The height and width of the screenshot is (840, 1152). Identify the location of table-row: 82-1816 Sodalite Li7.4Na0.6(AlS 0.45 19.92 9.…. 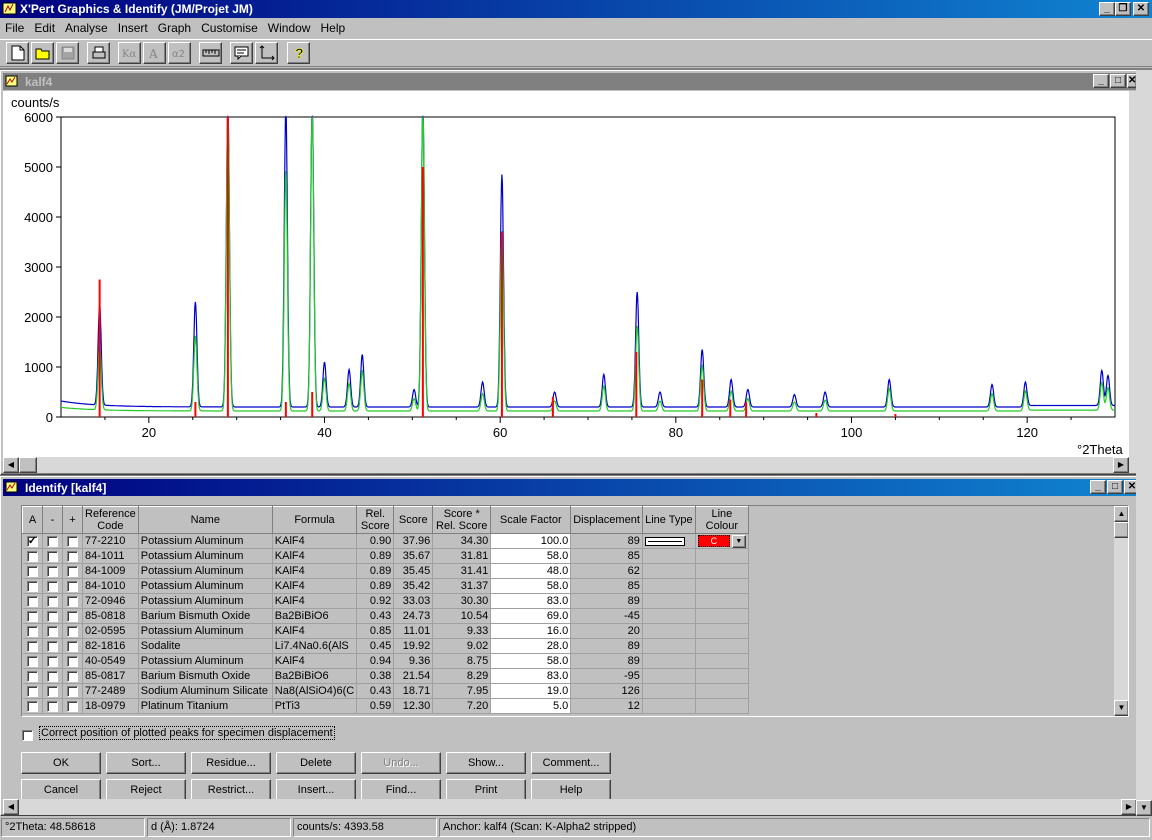
(385, 646).